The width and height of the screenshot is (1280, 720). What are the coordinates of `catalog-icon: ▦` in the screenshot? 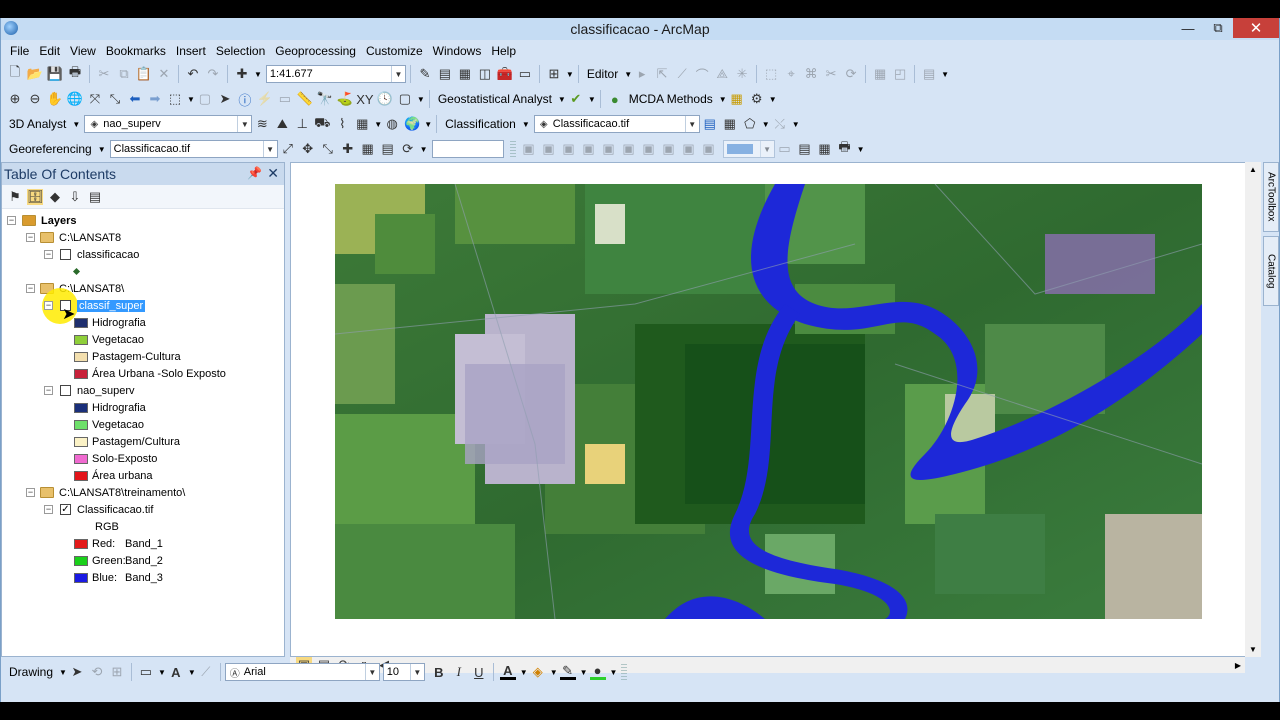 It's located at (465, 74).